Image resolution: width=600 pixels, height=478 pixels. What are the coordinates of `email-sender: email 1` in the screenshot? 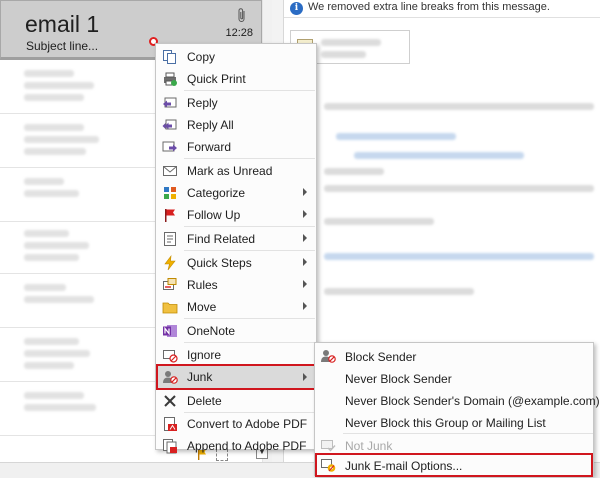 It's located at (62, 24).